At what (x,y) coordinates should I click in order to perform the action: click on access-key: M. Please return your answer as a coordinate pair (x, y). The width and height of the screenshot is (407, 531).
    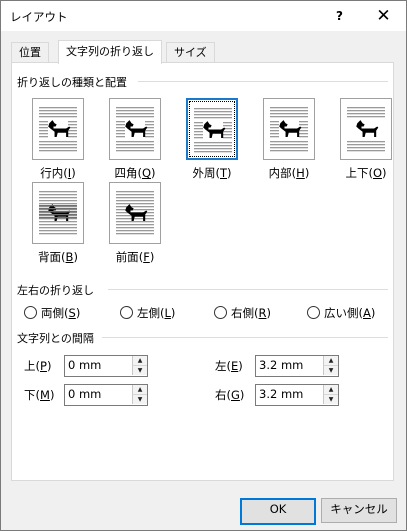
    Looking at the image, I should click on (45, 395).